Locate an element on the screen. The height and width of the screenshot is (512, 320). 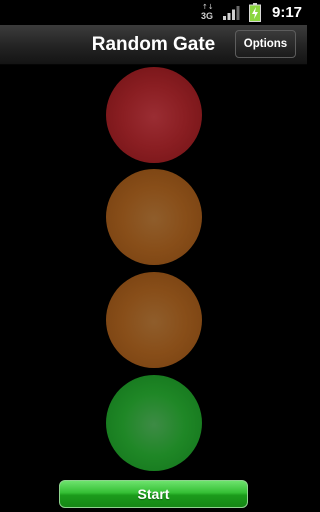
battery-charging-icon is located at coordinates (255, 12).